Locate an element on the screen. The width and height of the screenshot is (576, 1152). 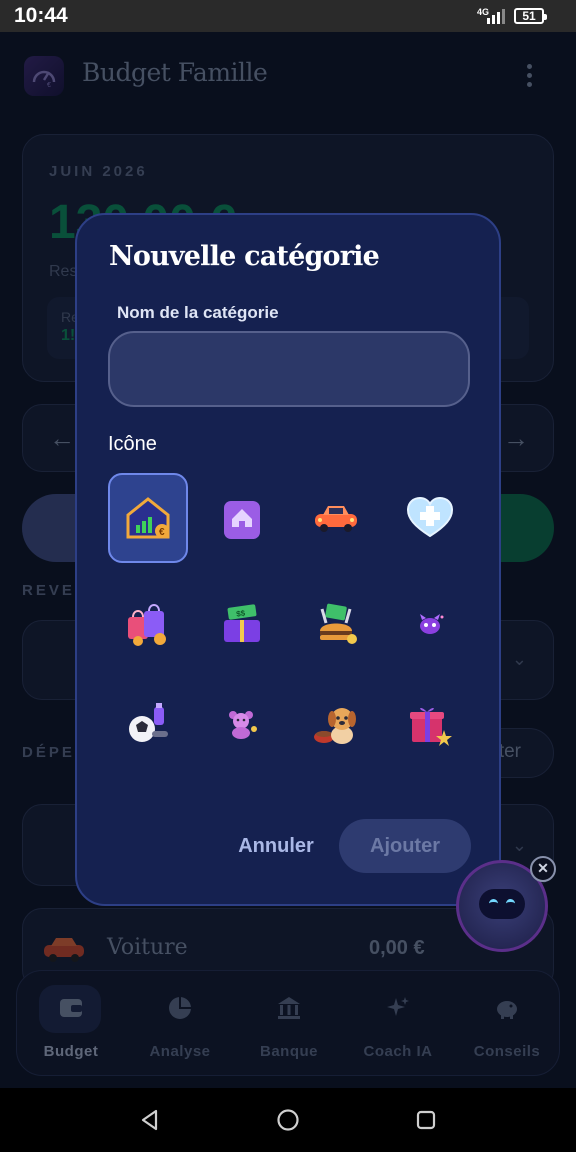
back-icon is located at coordinates (150, 1120).